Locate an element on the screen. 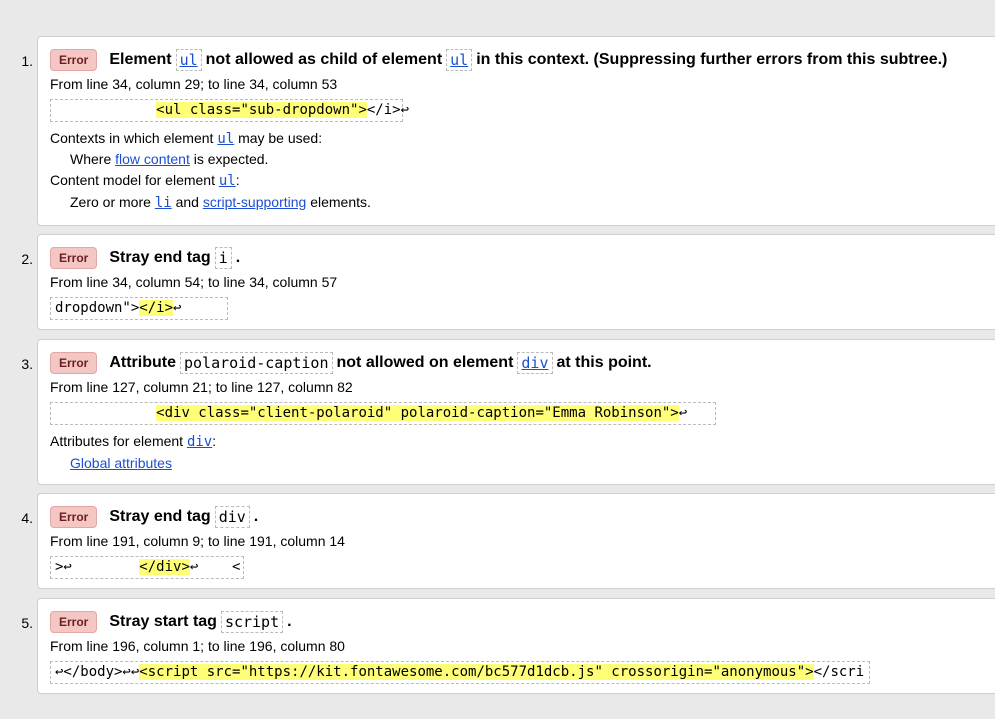  extract-post: ↩ < is located at coordinates (215, 567).